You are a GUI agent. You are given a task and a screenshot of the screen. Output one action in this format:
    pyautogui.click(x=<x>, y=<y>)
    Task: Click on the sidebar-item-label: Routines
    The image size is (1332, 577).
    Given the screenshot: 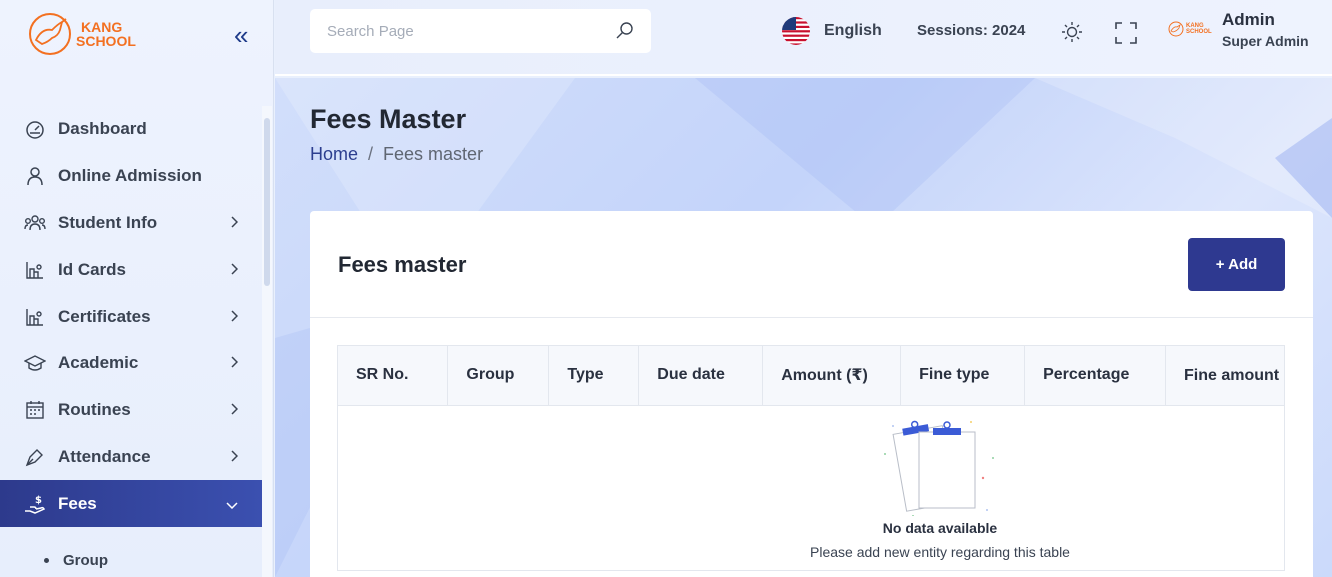 What is the action you would take?
    pyautogui.click(x=94, y=410)
    